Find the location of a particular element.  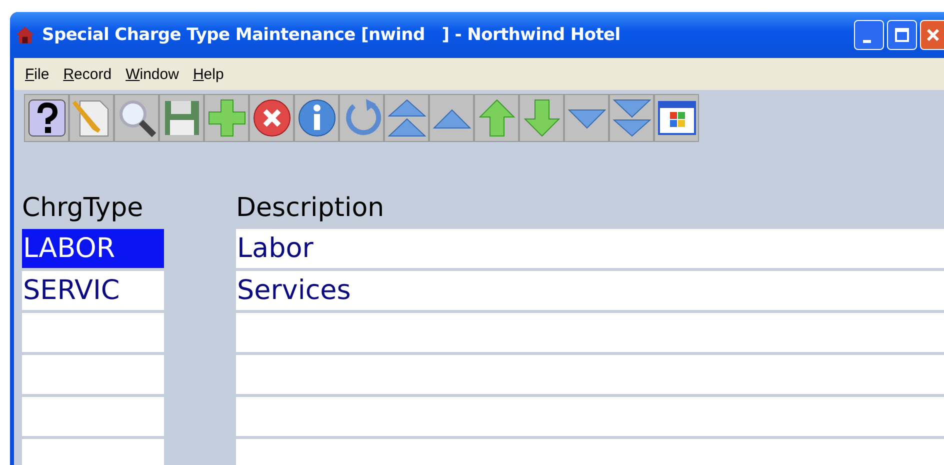

prev-button is located at coordinates (496, 118).